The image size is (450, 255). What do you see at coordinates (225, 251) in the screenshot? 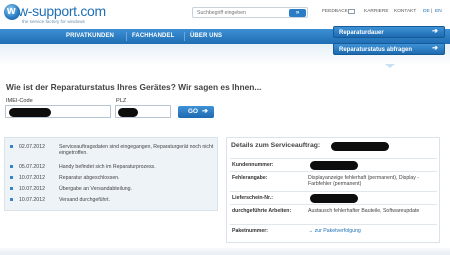
I see `page-footer-band` at bounding box center [225, 251].